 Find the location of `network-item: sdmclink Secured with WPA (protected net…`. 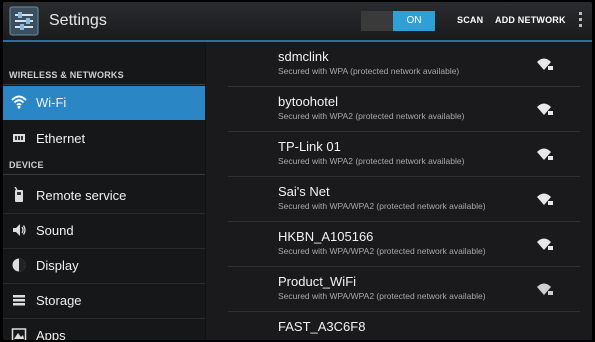

network-item: sdmclink Secured with WPA (protected net… is located at coordinates (407, 64).